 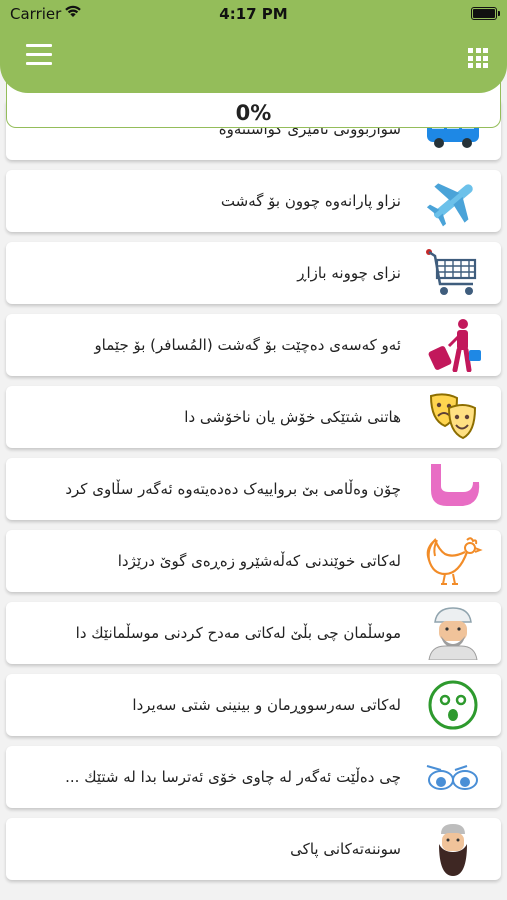 What do you see at coordinates (453, 561) in the screenshot?
I see `rooster-icon` at bounding box center [453, 561].